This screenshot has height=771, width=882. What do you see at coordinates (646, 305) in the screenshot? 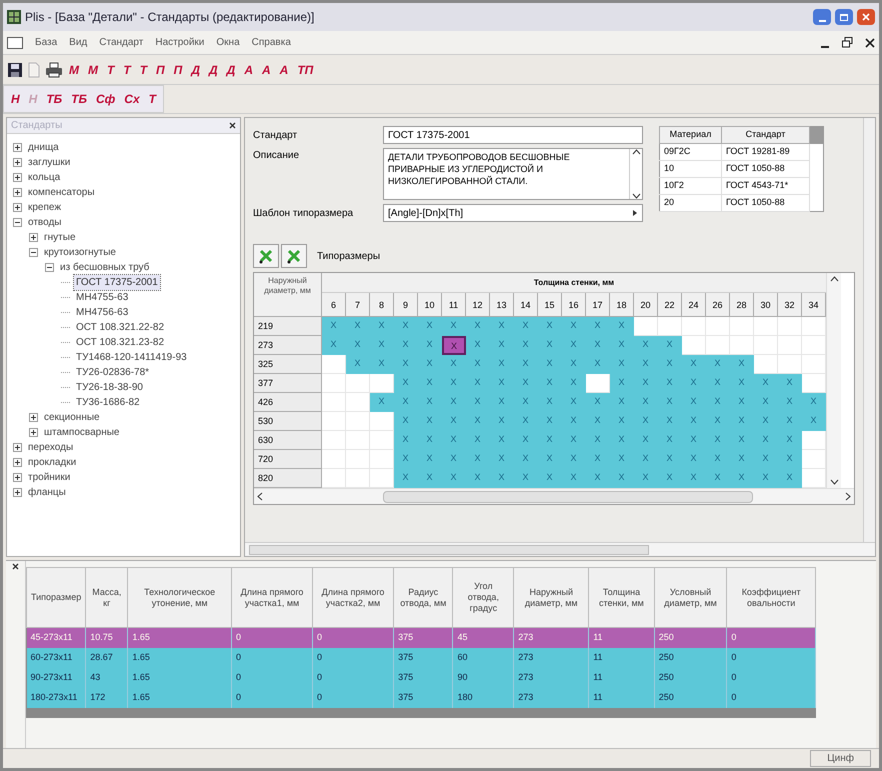
I see `column-header: 20` at bounding box center [646, 305].